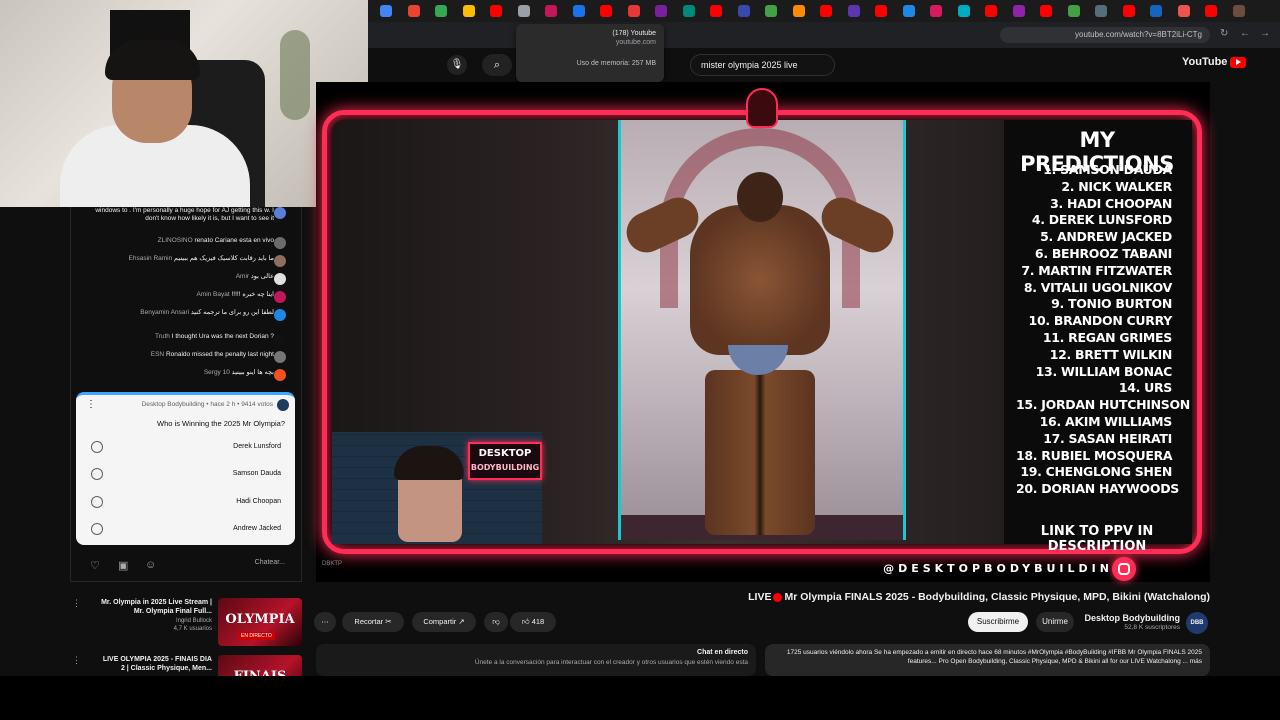 The image size is (1280, 720). What do you see at coordinates (1265, 33) in the screenshot?
I see `forward-icon: →` at bounding box center [1265, 33].